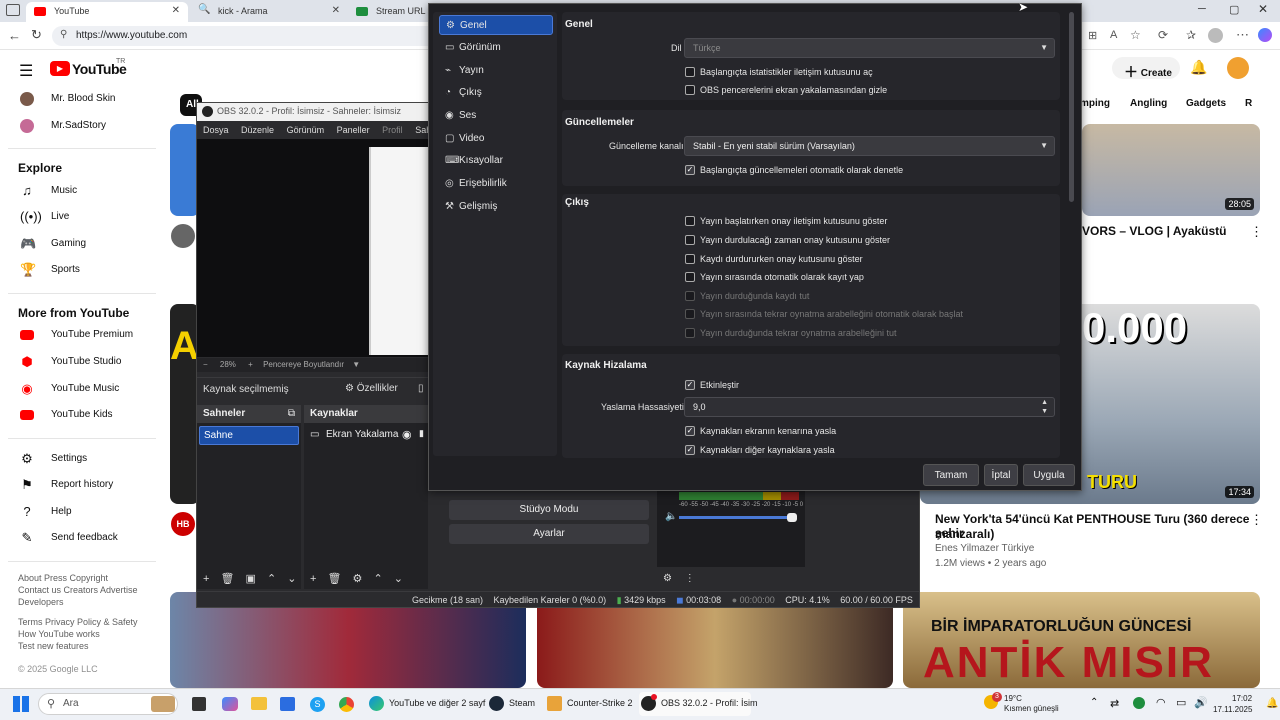  What do you see at coordinates (513, 704) in the screenshot?
I see `taskbar-app-steam: Steam` at bounding box center [513, 704].